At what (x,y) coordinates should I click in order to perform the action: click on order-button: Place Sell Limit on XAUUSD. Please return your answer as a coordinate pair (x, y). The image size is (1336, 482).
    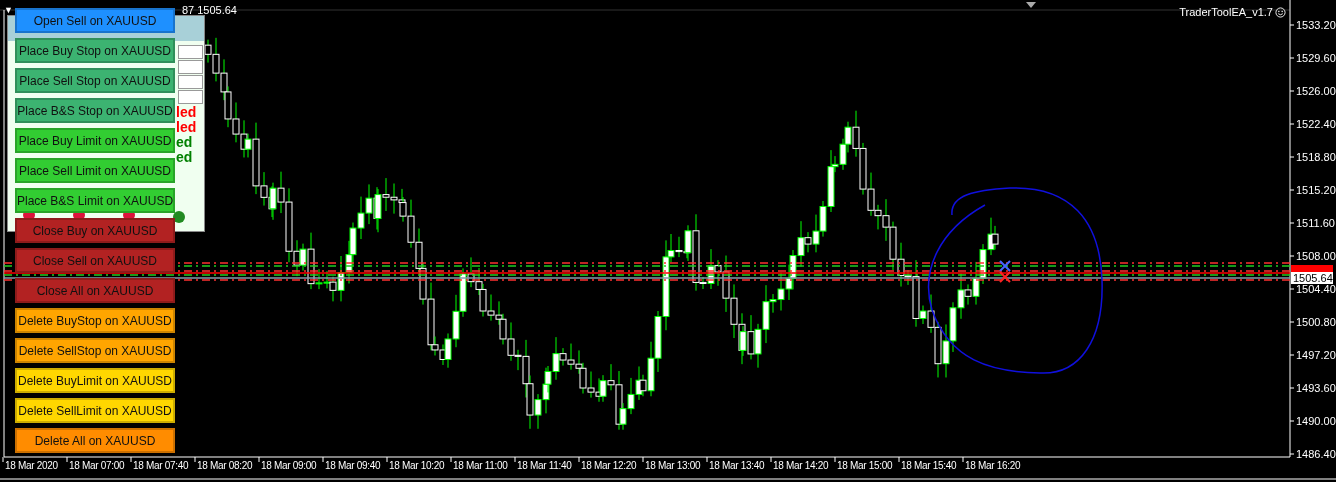
    Looking at the image, I should click on (95, 170).